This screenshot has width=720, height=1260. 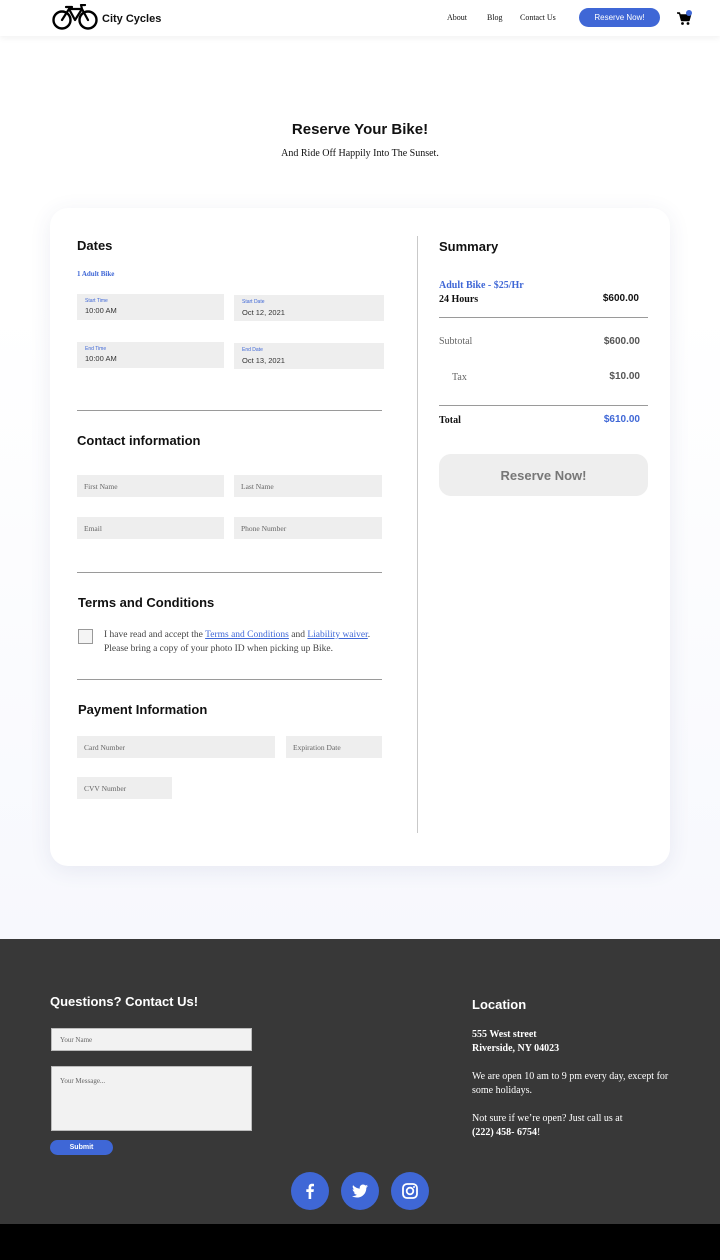 I want to click on address-line-2: Riverside, NY 04023, so click(x=516, y=1048).